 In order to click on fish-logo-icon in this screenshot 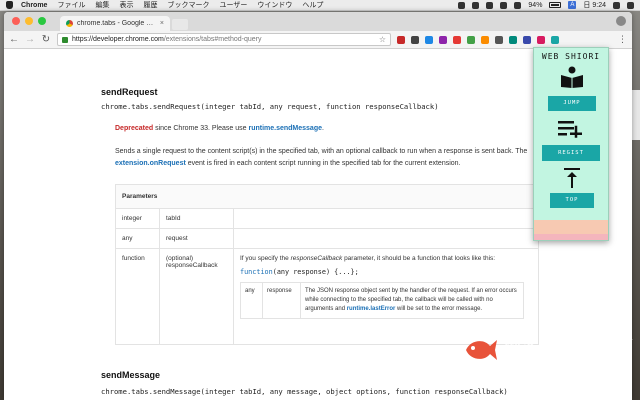, I will do `click(481, 349)`.